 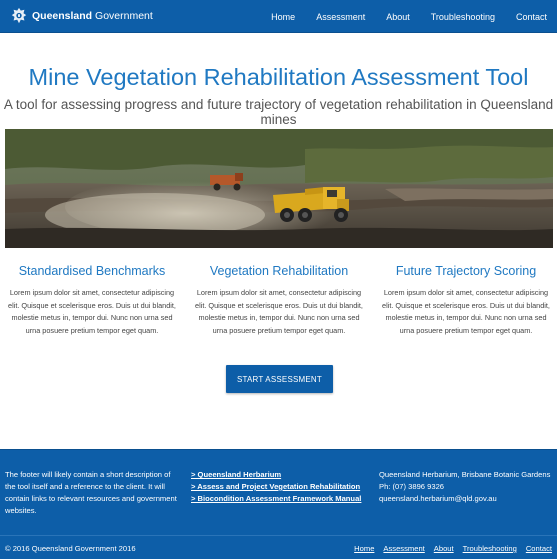 I want to click on brand-suffix: Government, so click(x=124, y=16).